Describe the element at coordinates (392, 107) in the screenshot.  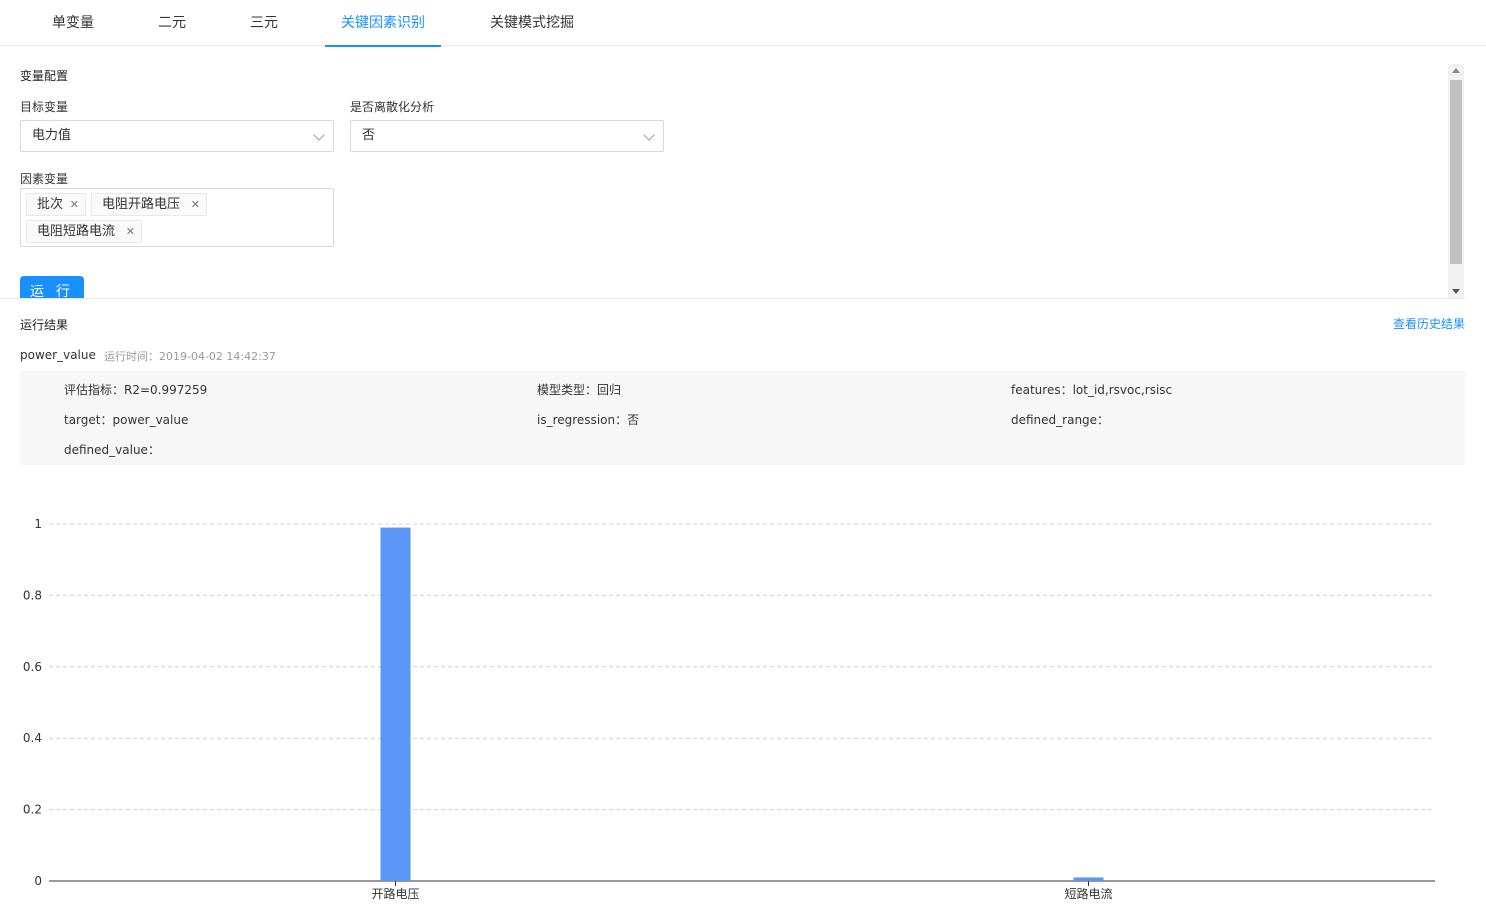
I see `discretize-label: 是否离散化分析` at that location.